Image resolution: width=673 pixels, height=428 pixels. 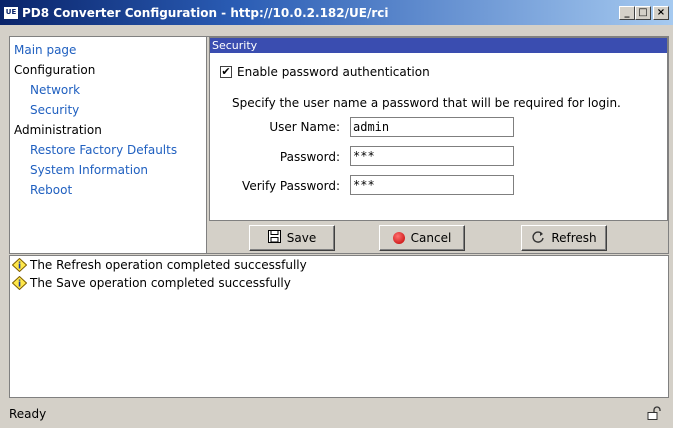 I want to click on nav-system-information: System Information, so click(x=108, y=170).